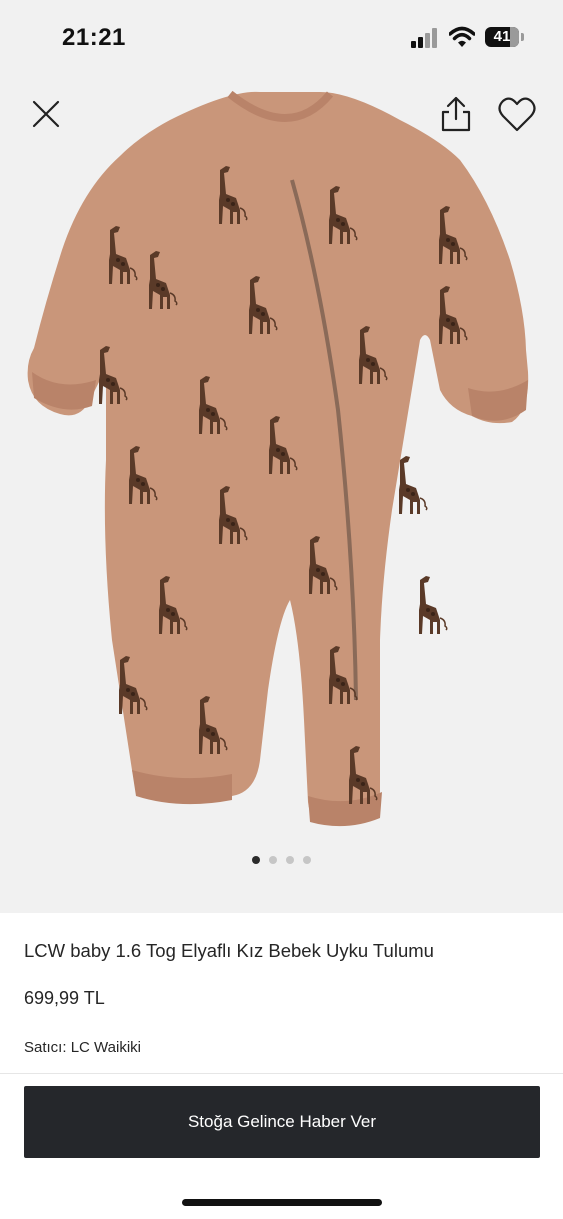 The image size is (563, 1219). Describe the element at coordinates (281, 38) in the screenshot. I see `status-bar: 21:21 41` at that location.